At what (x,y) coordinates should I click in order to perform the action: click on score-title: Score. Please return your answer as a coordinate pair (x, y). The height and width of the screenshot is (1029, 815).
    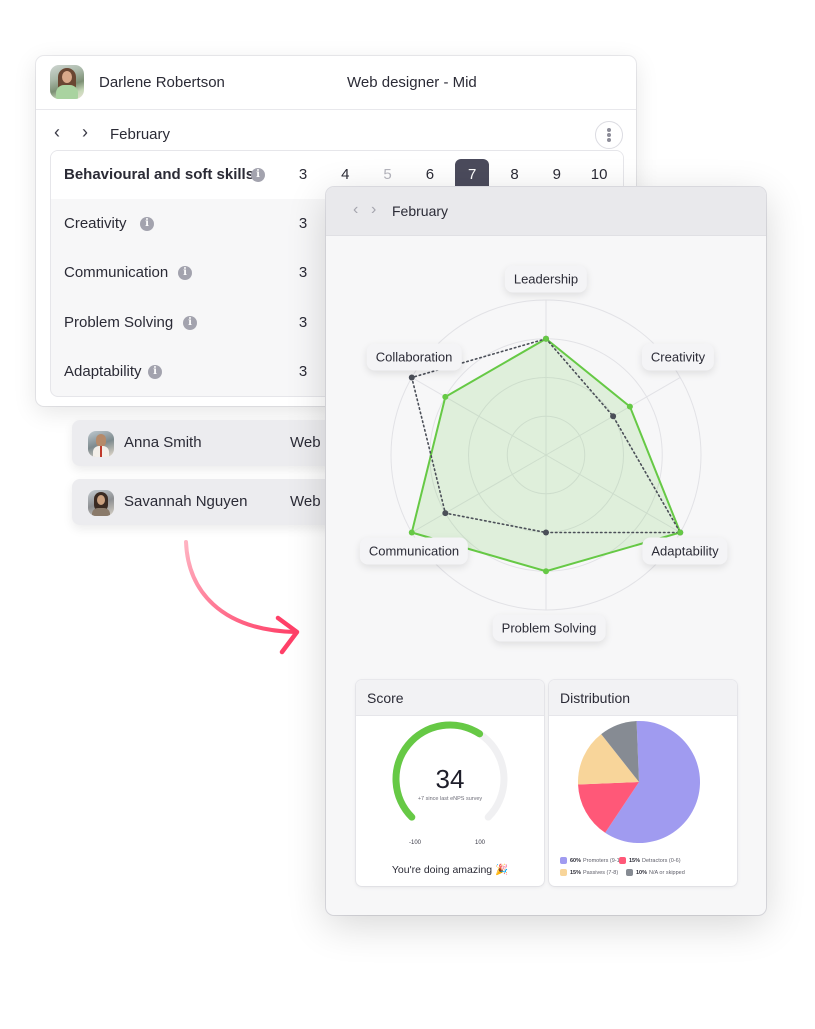
    Looking at the image, I should click on (385, 698).